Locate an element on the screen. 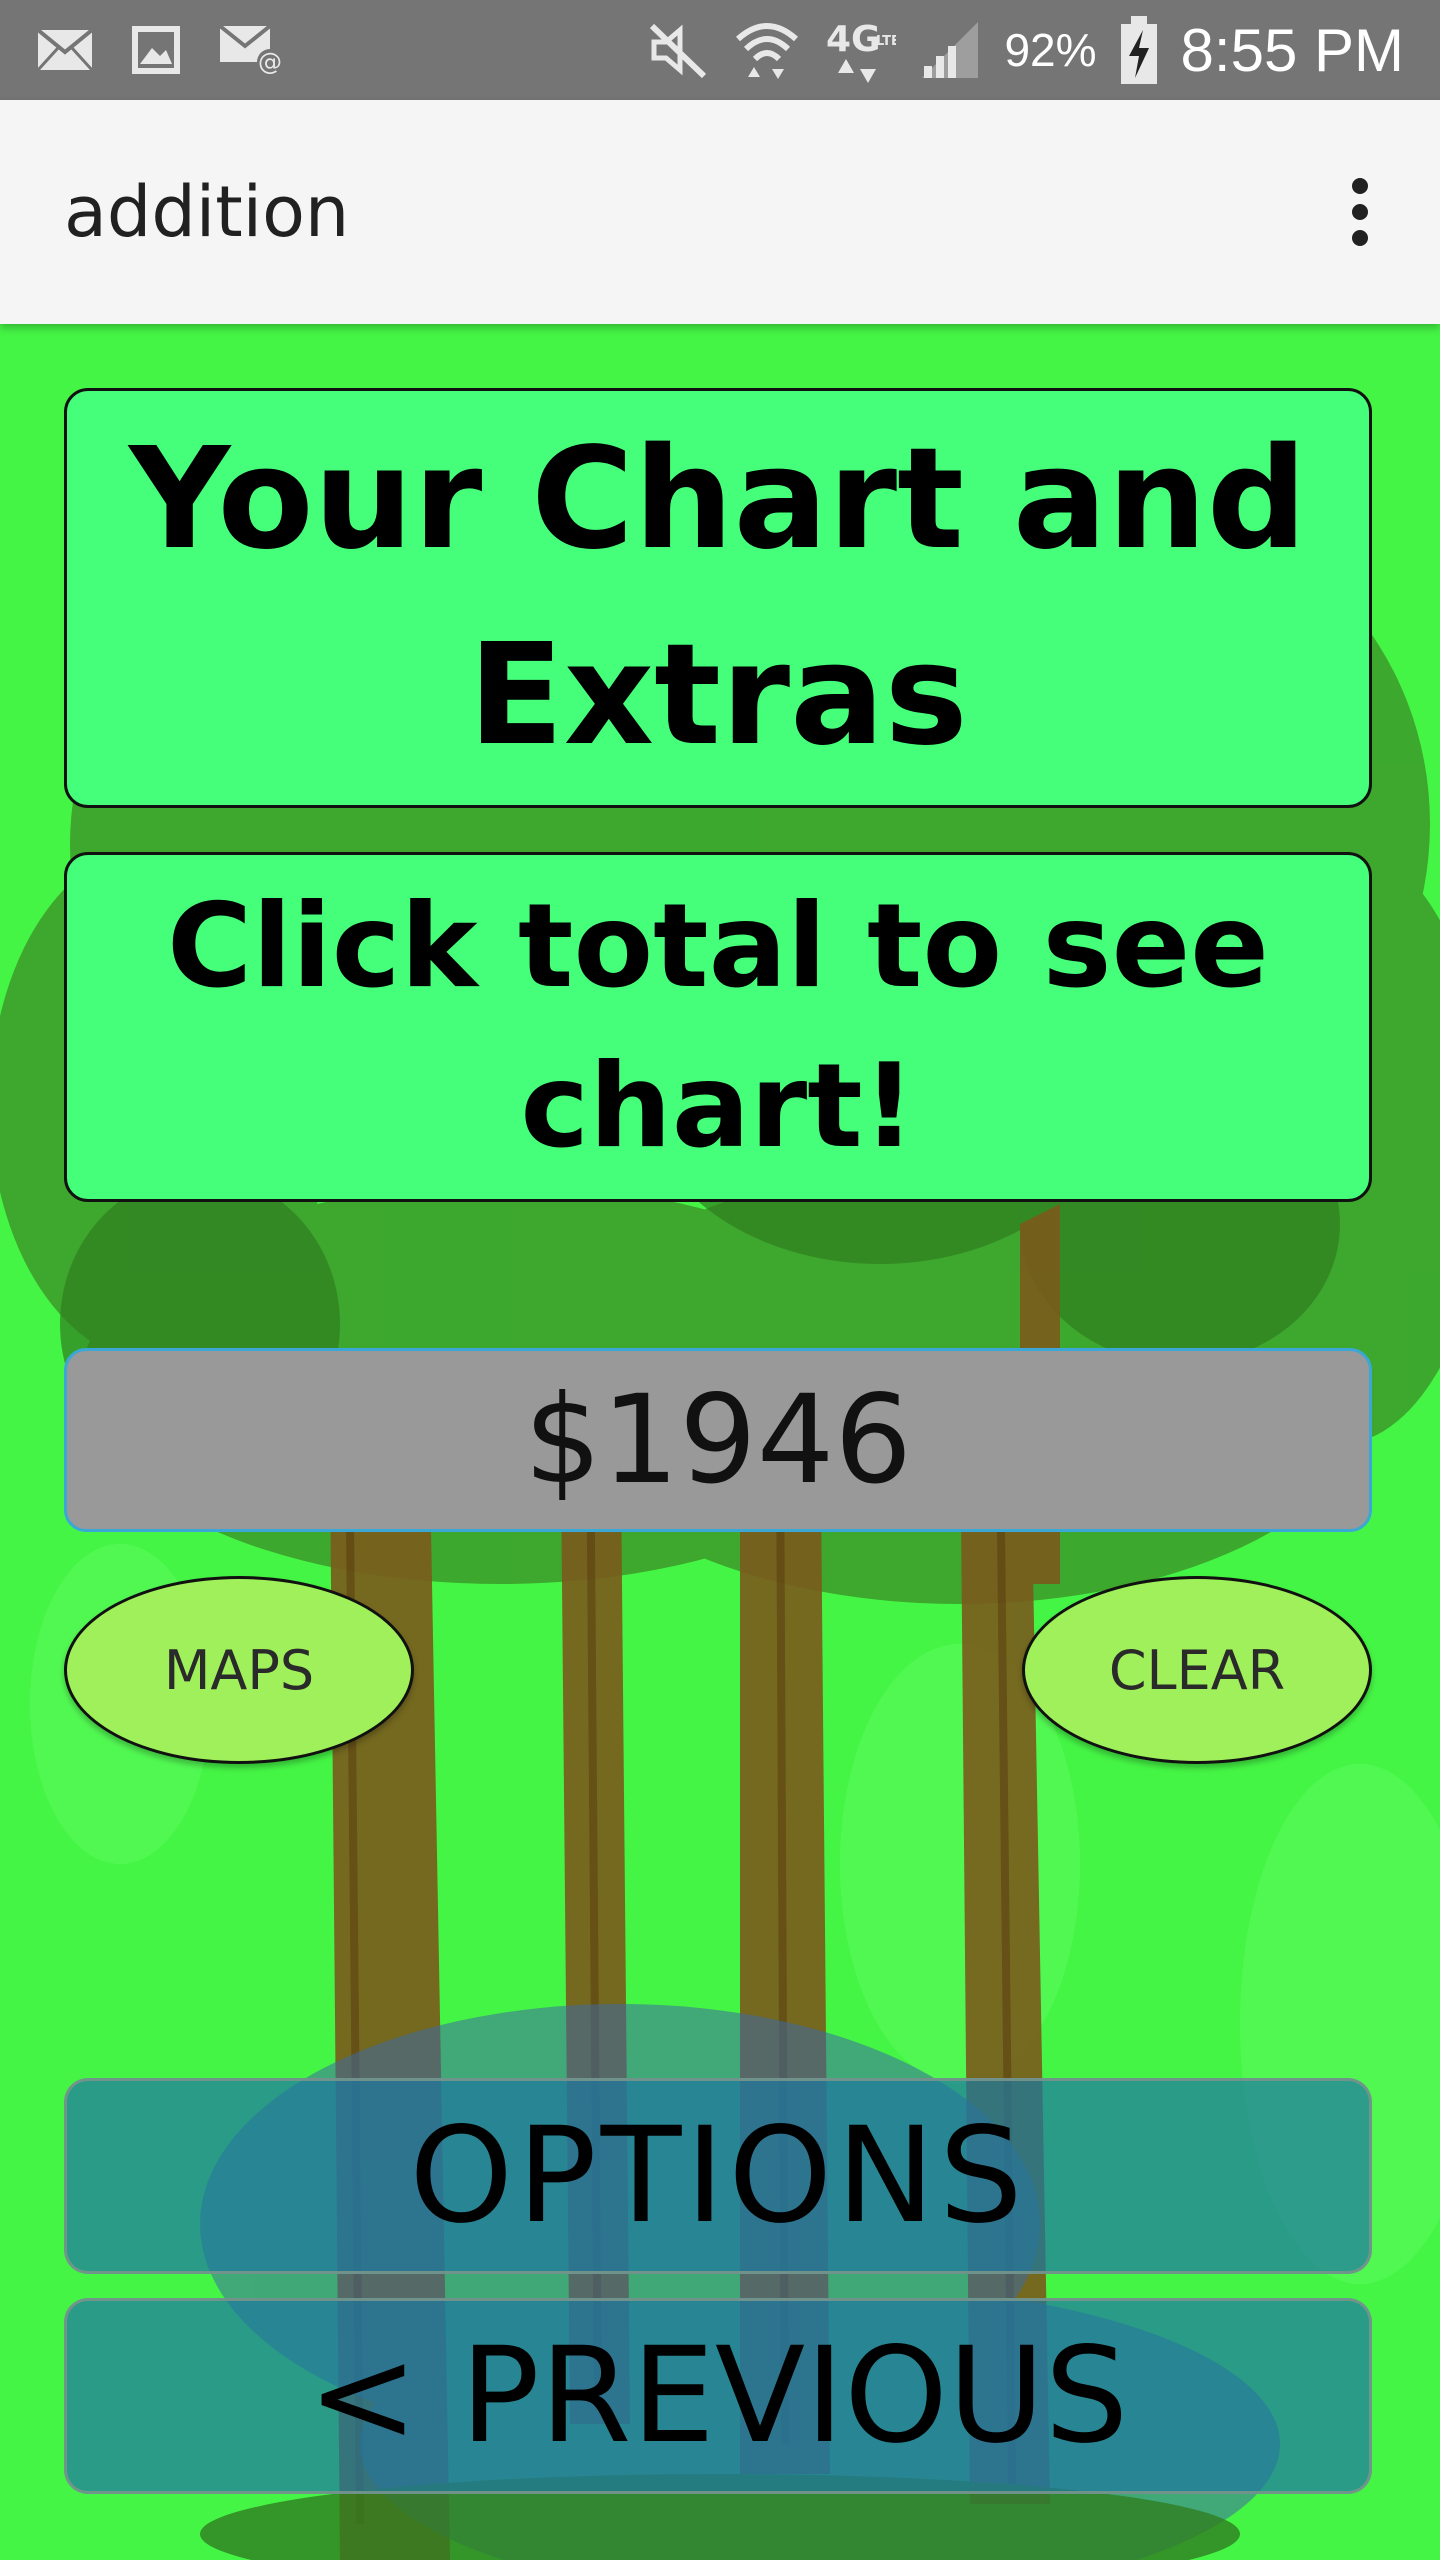 Image resolution: width=1440 pixels, height=2560 pixels. 4g-lte-icon: 4G LTE is located at coordinates (861, 51).